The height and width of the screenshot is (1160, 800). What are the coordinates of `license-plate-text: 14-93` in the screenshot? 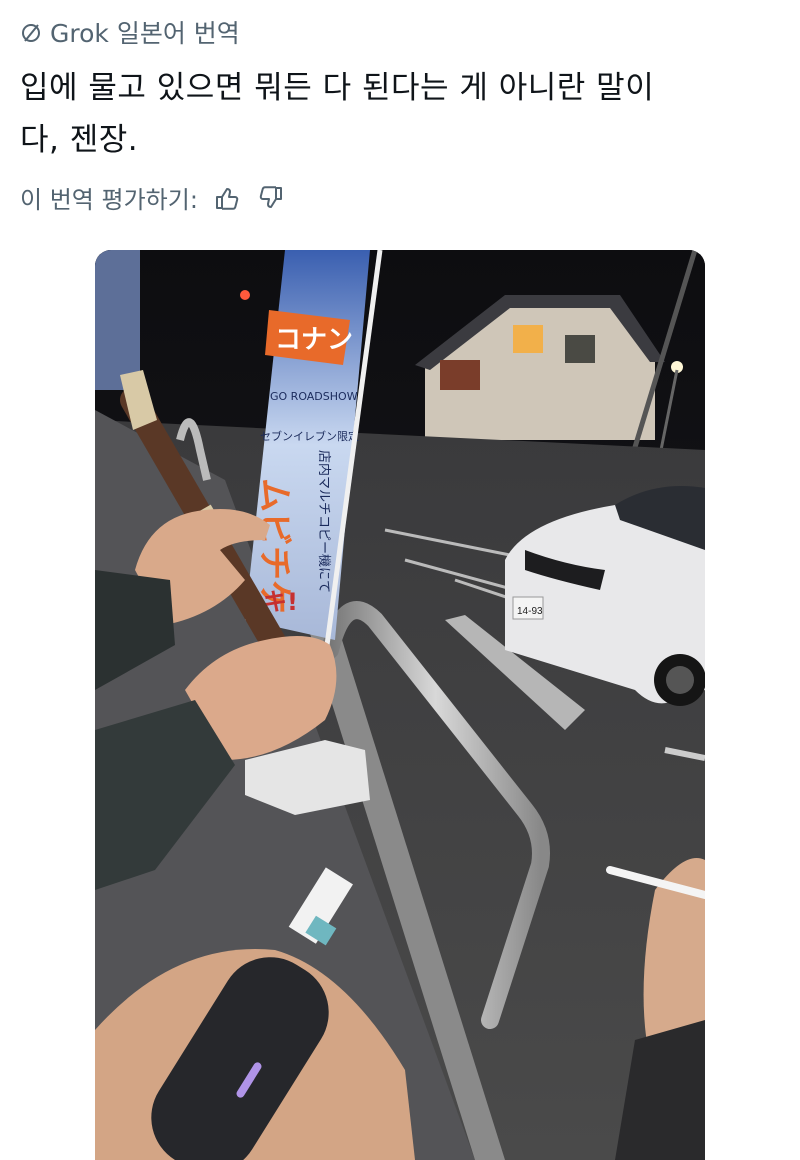 It's located at (530, 611).